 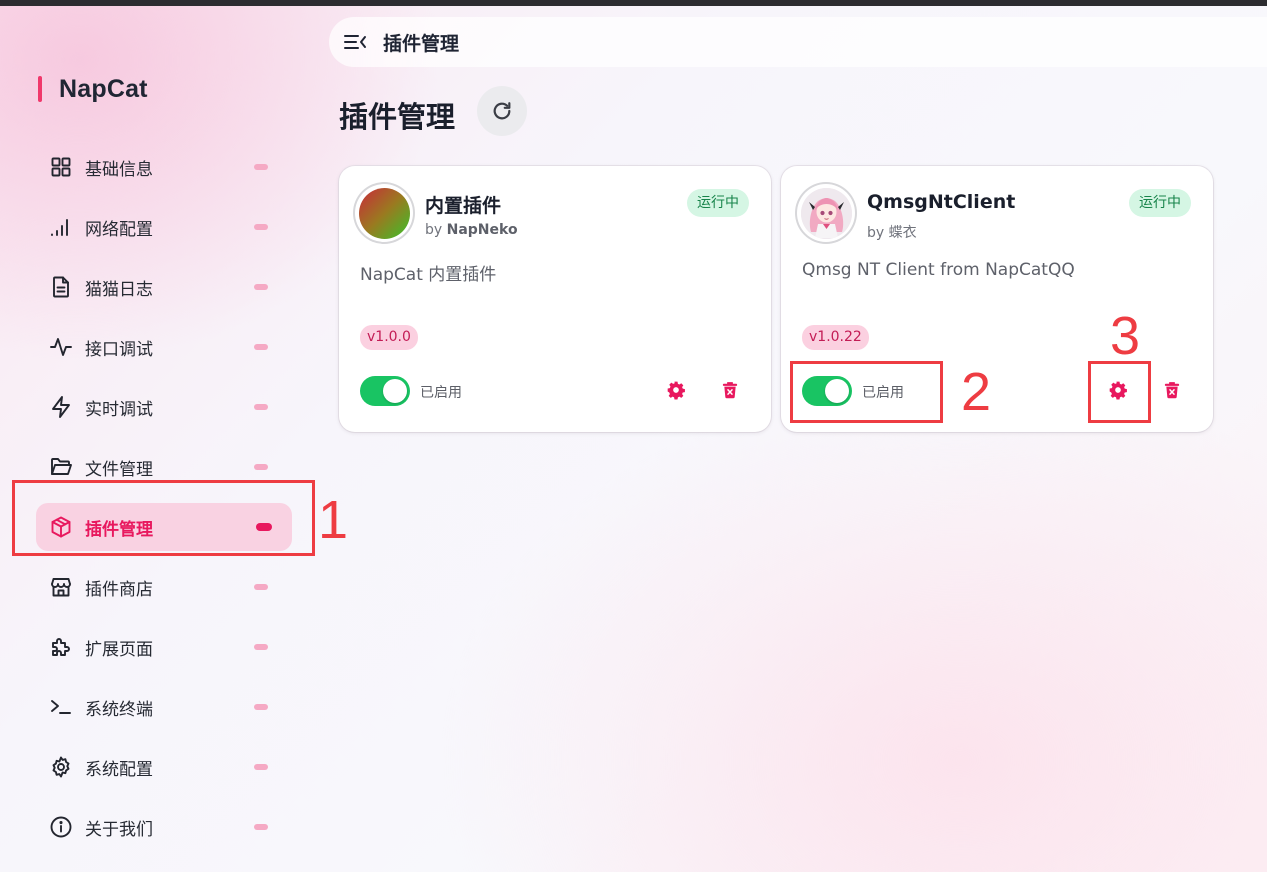 I want to click on enable-toggle, so click(x=385, y=391).